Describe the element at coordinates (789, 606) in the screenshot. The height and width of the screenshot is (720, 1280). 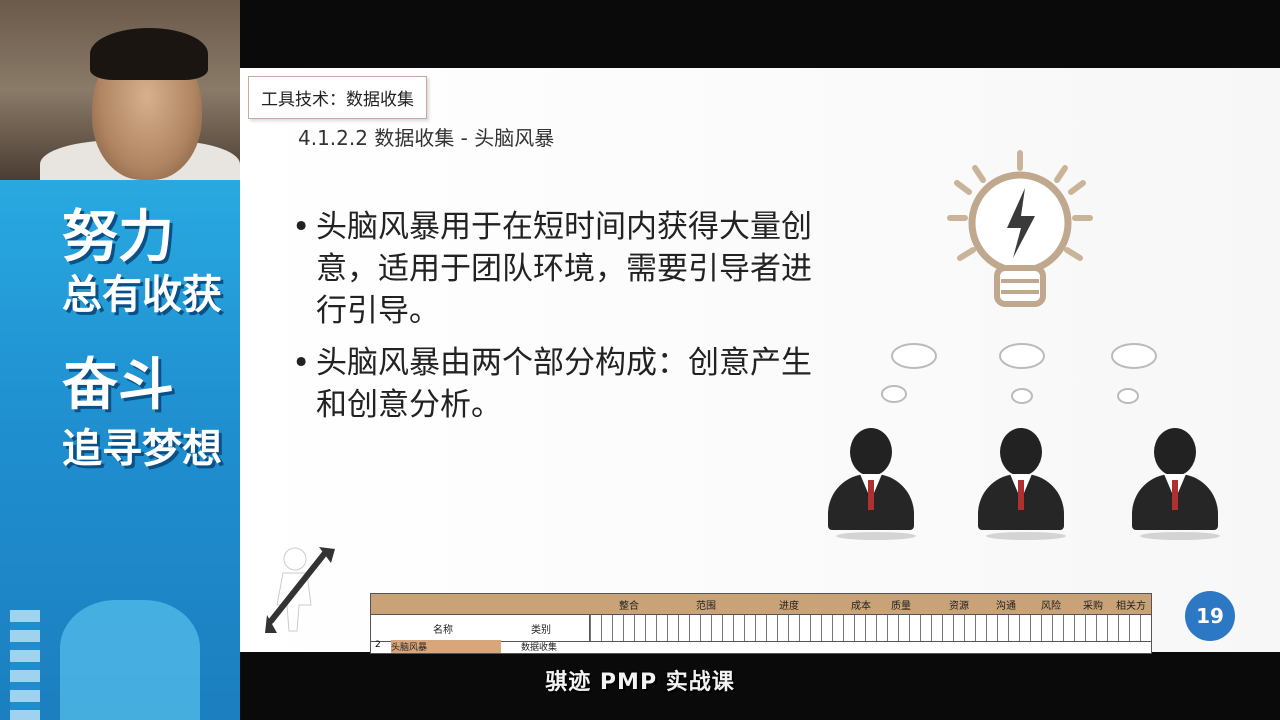
I see `group-header: 进度` at that location.